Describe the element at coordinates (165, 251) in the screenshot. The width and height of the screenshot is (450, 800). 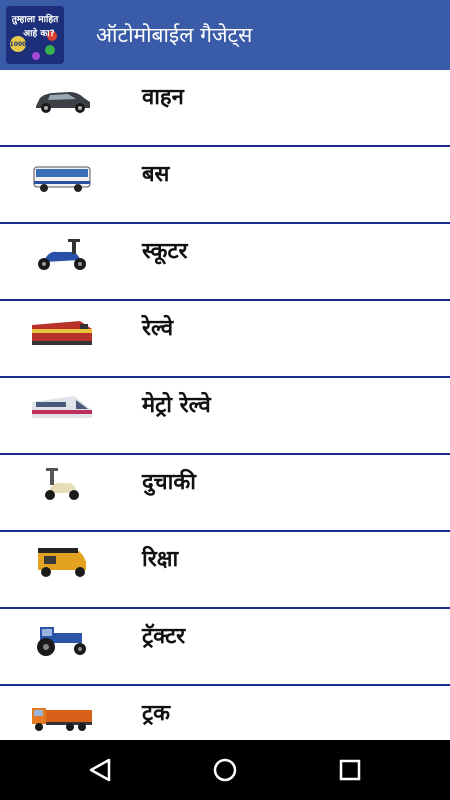
I see `list-item-label: स्कूटर` at that location.